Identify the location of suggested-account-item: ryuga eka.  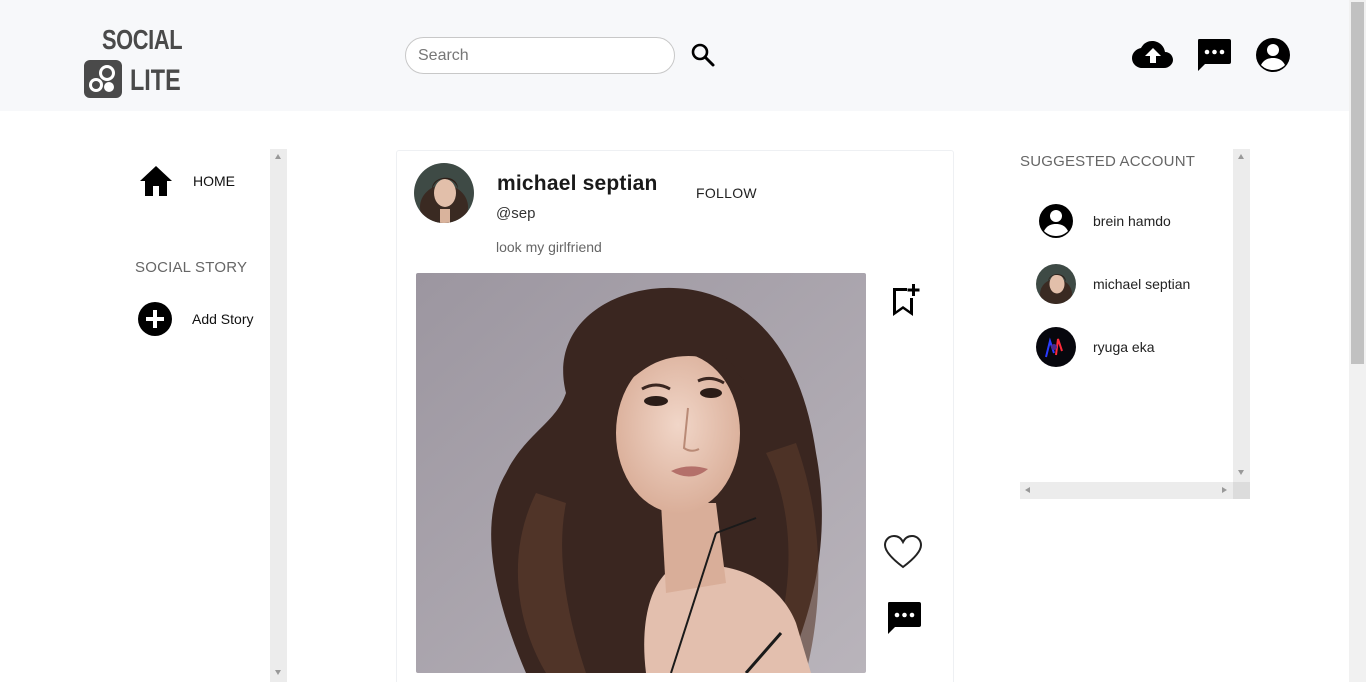
(1095, 347).